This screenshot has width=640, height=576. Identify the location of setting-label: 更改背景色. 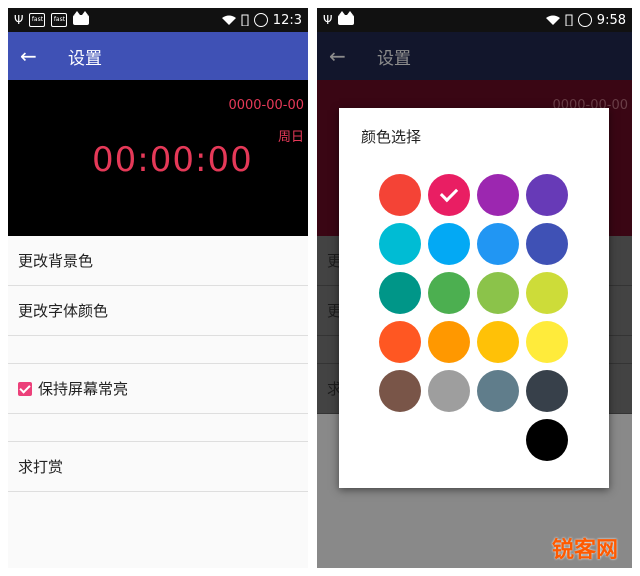
(56, 261).